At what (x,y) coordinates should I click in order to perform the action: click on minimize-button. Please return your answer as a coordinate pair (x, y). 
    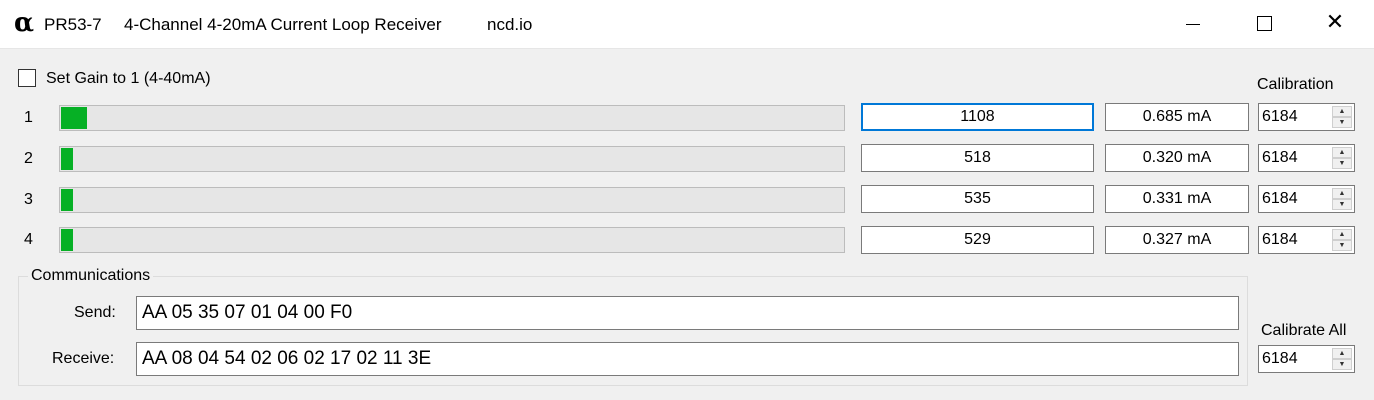
    Looking at the image, I should click on (1193, 24).